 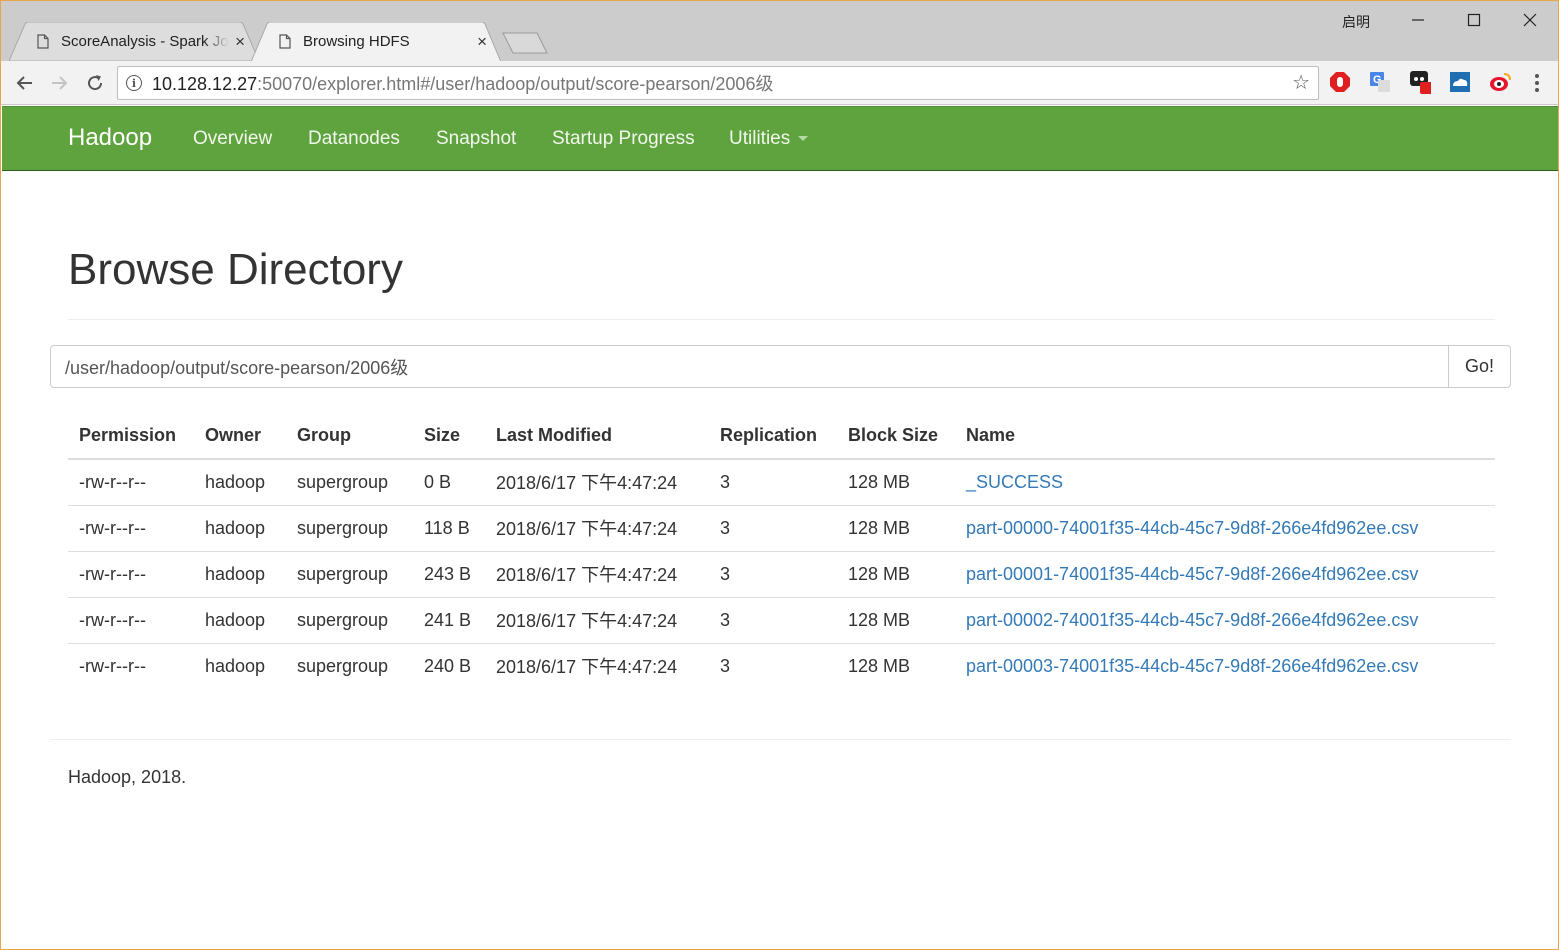 What do you see at coordinates (1537, 83) in the screenshot?
I see `browser-menu-icon` at bounding box center [1537, 83].